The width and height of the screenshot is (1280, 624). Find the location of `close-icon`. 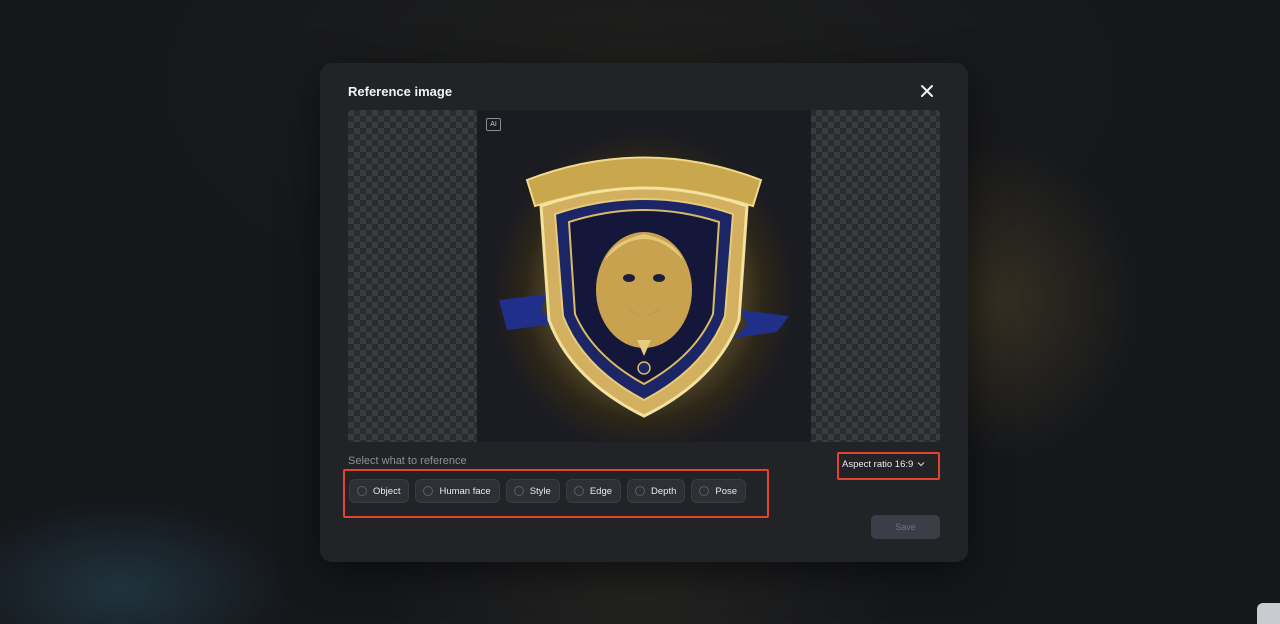

close-icon is located at coordinates (927, 91).